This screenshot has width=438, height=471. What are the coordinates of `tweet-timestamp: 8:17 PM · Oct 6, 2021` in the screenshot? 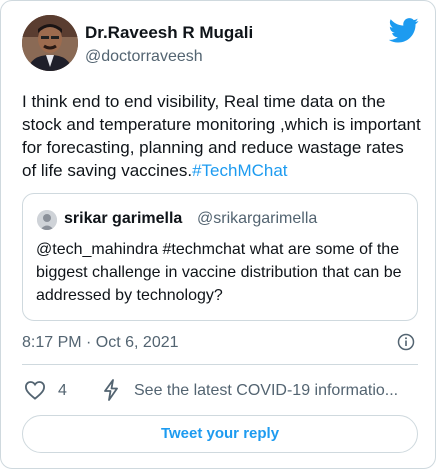 It's located at (100, 343).